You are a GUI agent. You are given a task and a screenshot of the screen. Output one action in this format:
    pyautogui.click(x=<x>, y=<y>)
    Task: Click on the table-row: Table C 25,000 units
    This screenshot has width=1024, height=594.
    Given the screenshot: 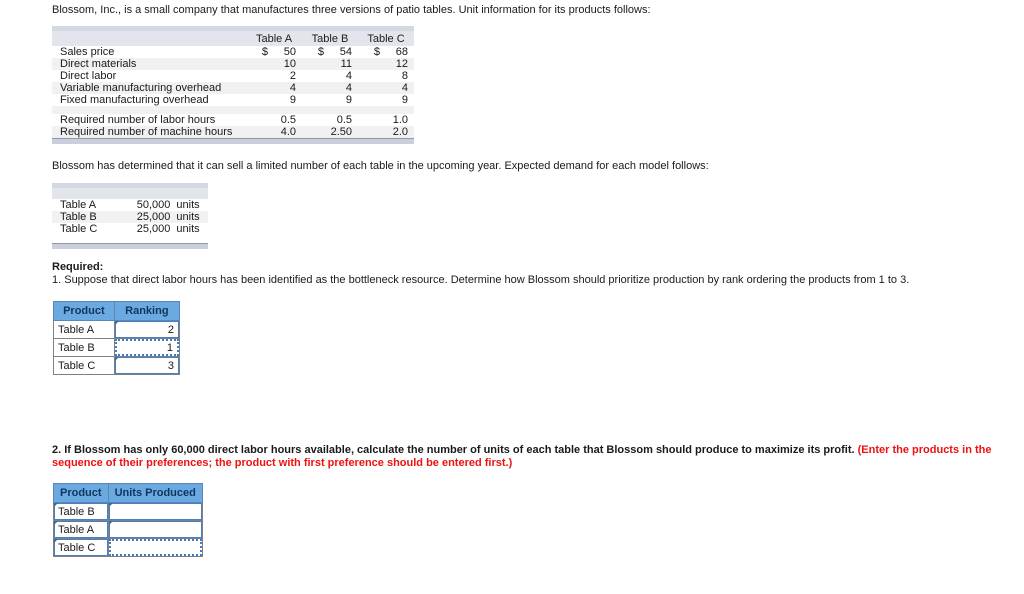 What is the action you would take?
    pyautogui.click(x=130, y=229)
    